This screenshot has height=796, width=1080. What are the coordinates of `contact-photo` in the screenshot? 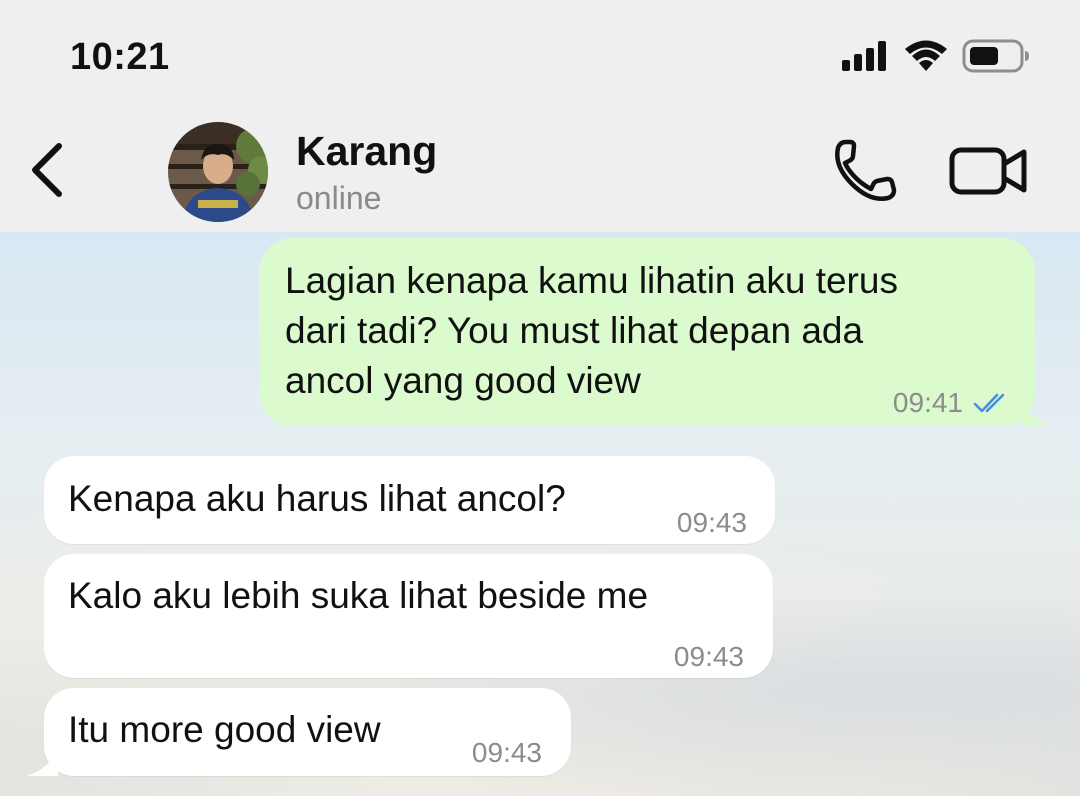 It's located at (218, 172).